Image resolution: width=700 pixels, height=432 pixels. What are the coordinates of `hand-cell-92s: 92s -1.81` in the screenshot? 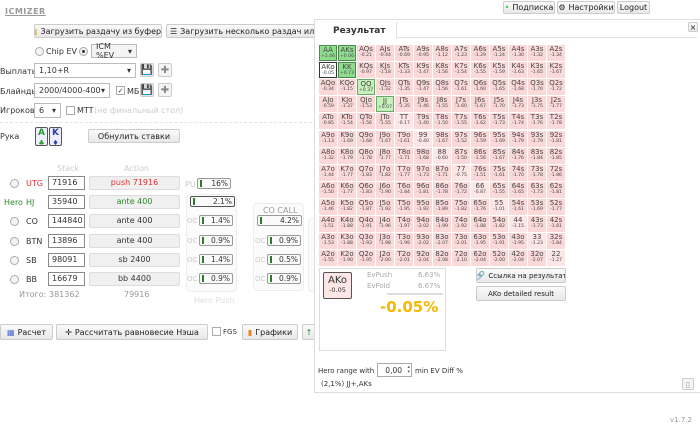 It's located at (556, 138).